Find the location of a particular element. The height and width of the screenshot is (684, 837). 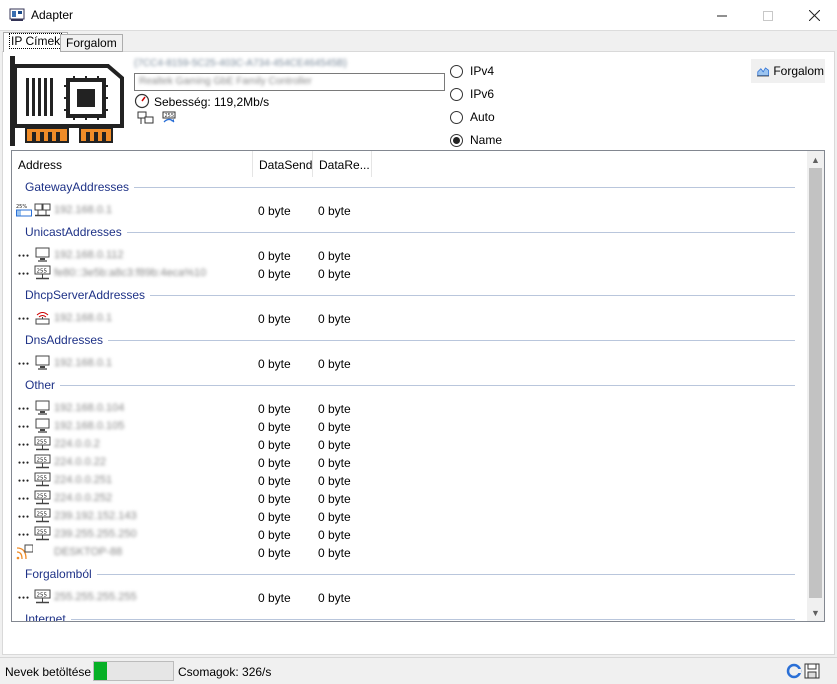

radio-label: Auto is located at coordinates (482, 117).